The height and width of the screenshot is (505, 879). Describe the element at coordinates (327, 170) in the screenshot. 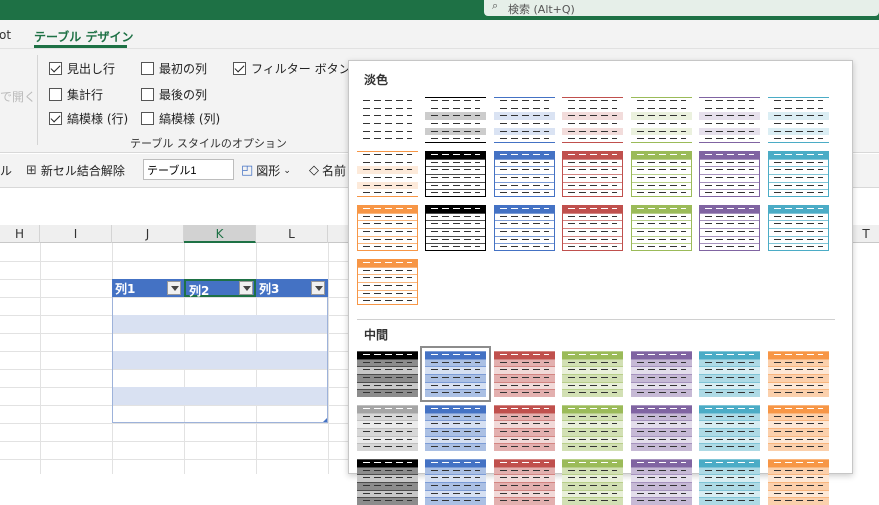

I see `name-manager-button: ◇ 名前` at that location.